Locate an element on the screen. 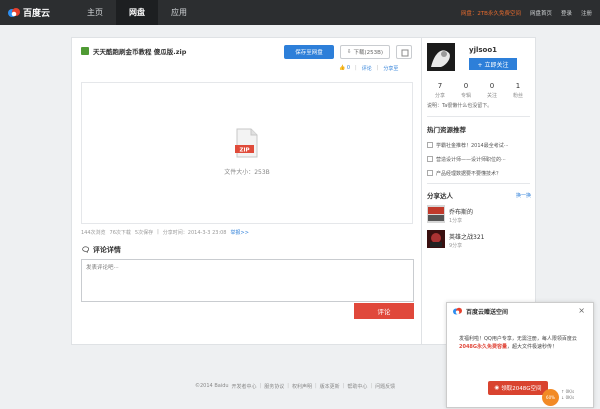 Image resolution: width=600 pixels, height=409 pixels. nav-apps: 应用 is located at coordinates (179, 12).